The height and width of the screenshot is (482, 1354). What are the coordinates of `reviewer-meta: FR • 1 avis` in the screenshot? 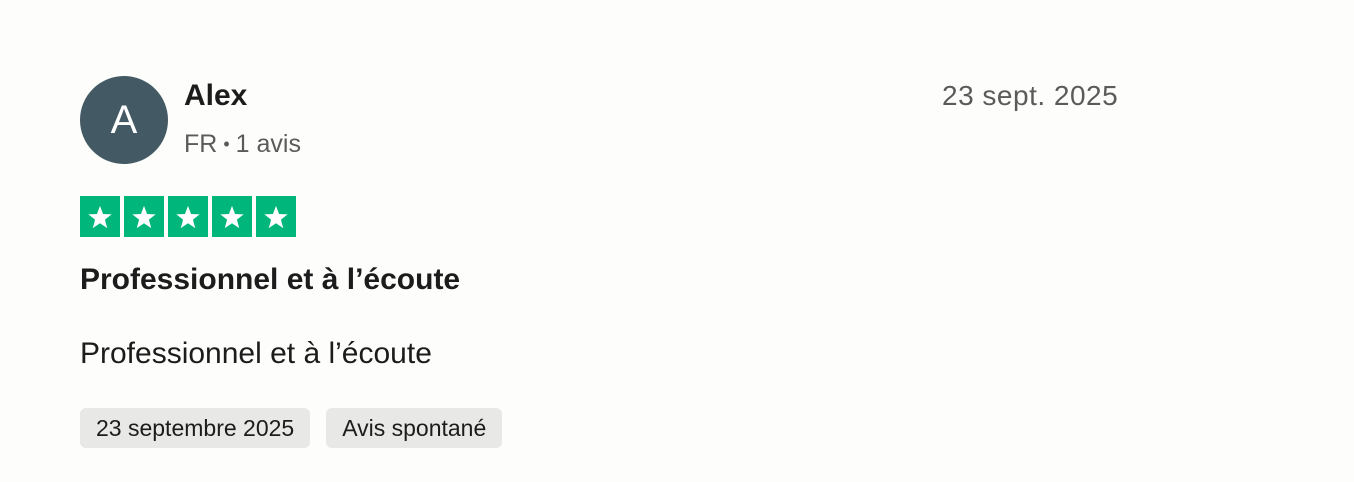 It's located at (242, 144).